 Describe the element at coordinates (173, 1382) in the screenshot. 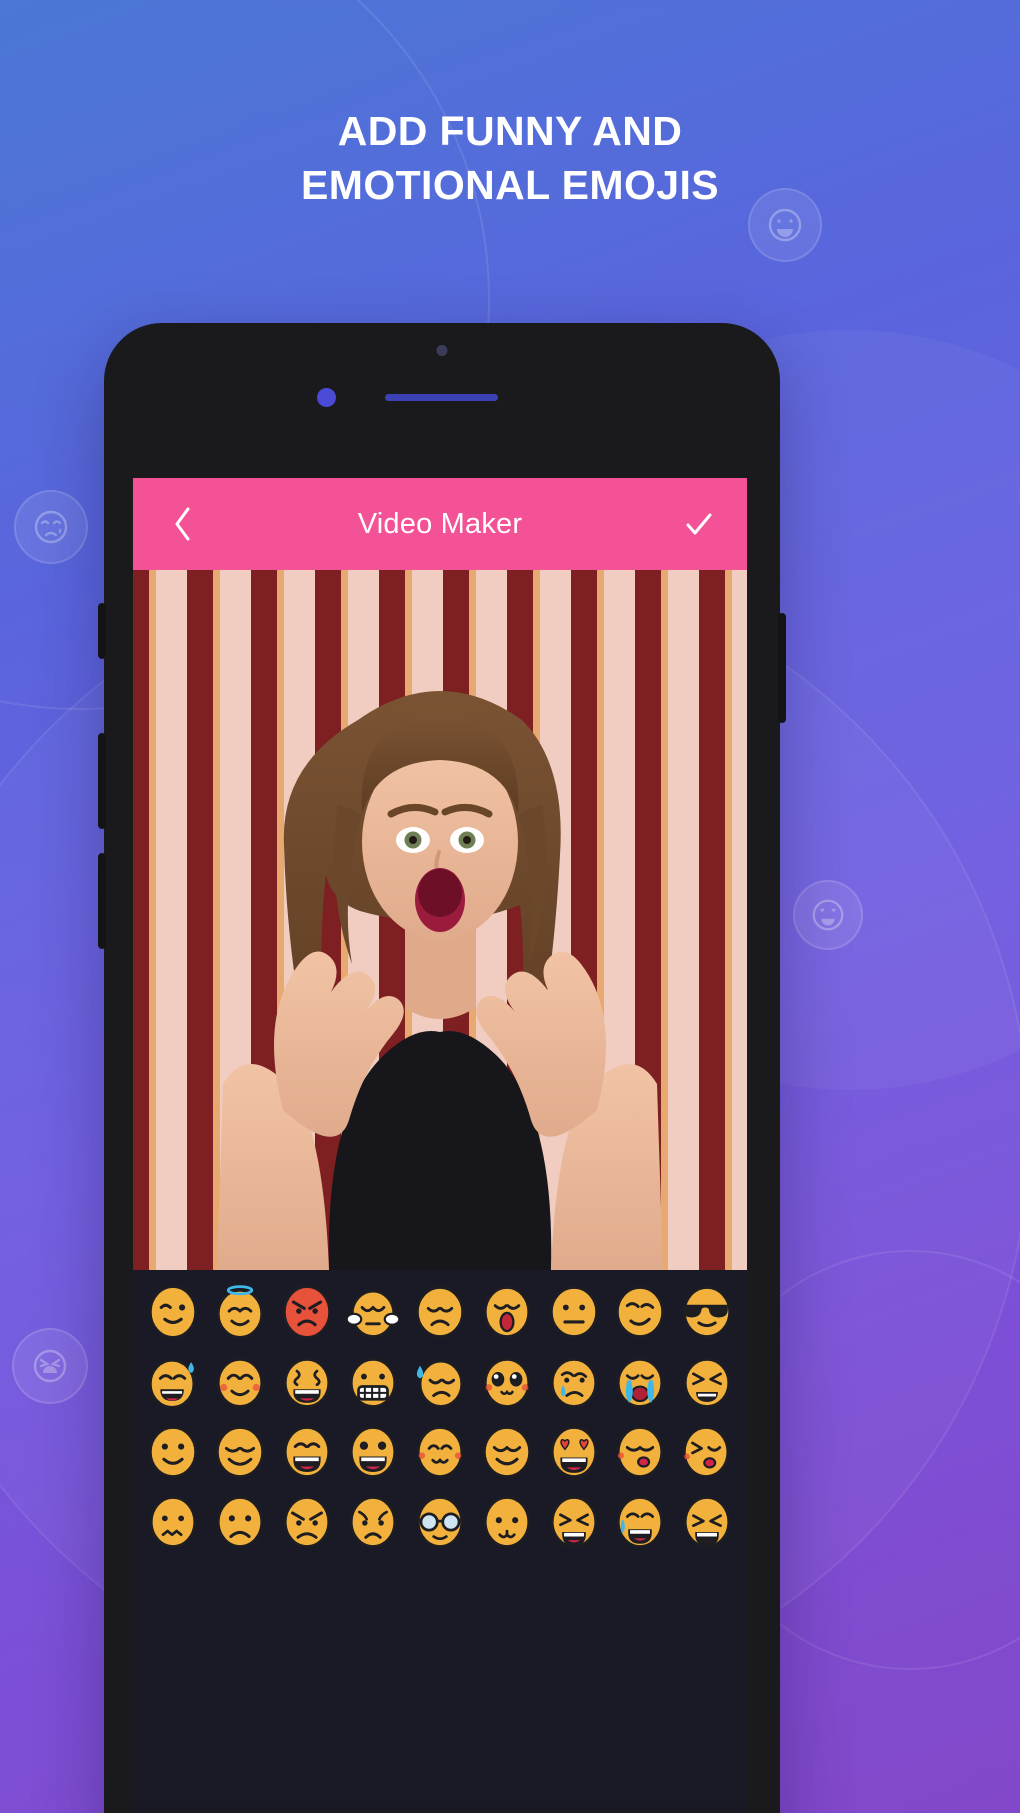

I see `emoji-grinning-face-with-sweat` at that location.